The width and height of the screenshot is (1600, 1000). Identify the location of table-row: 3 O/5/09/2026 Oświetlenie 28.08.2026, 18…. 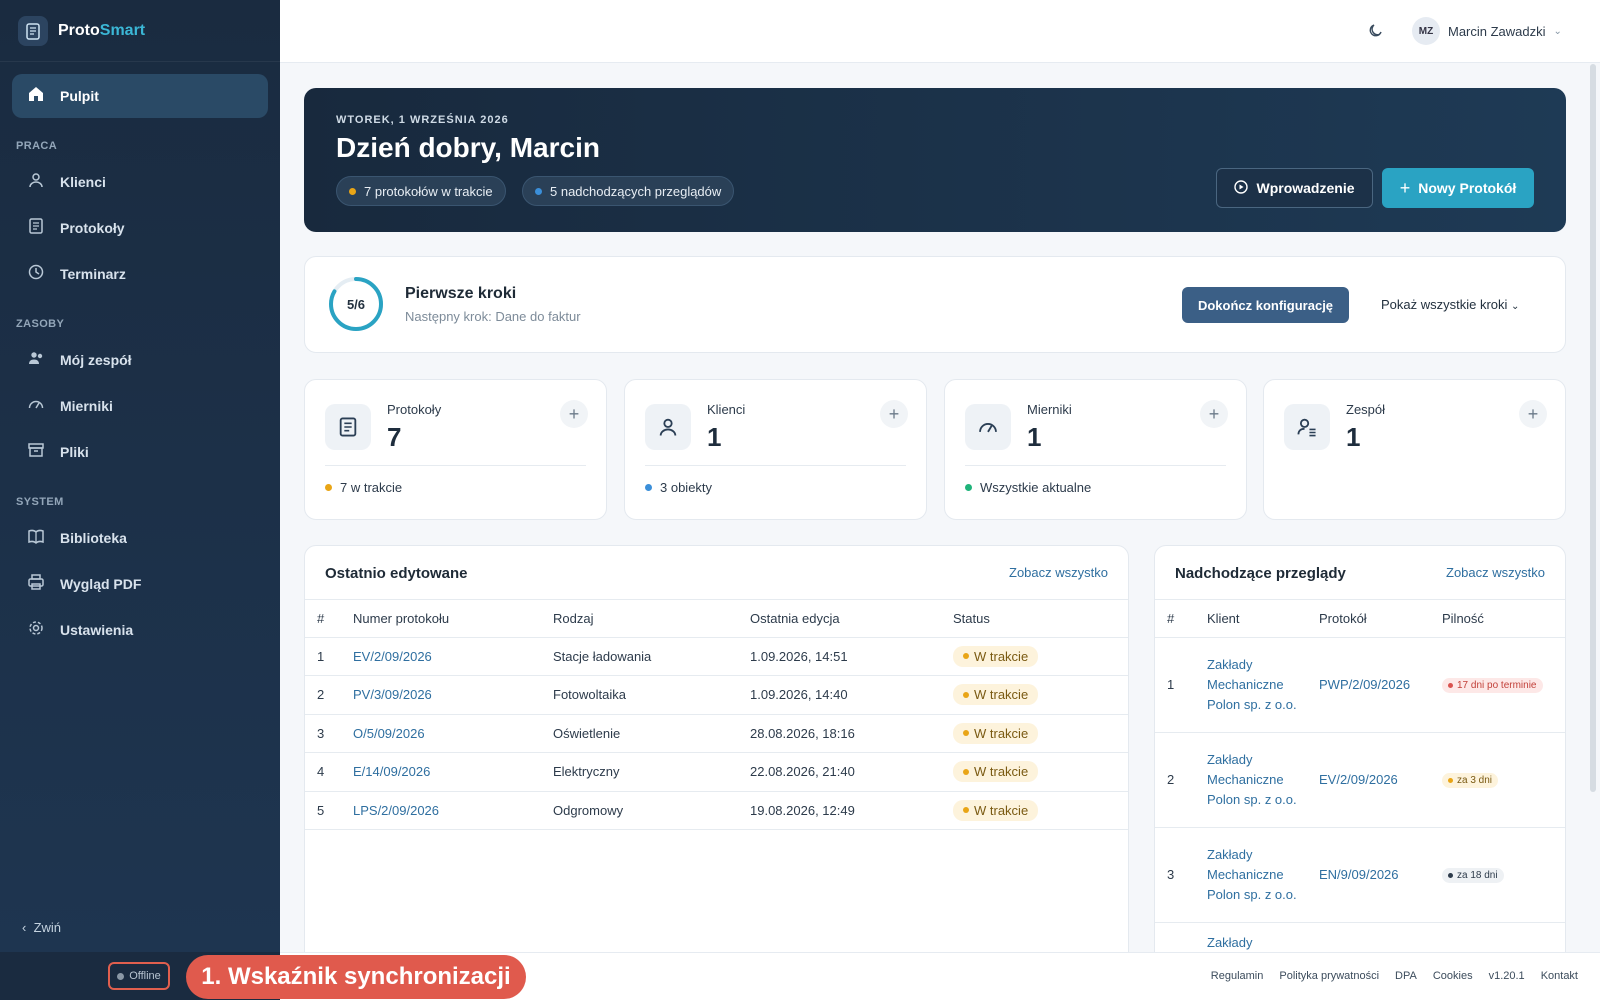
(716, 733).